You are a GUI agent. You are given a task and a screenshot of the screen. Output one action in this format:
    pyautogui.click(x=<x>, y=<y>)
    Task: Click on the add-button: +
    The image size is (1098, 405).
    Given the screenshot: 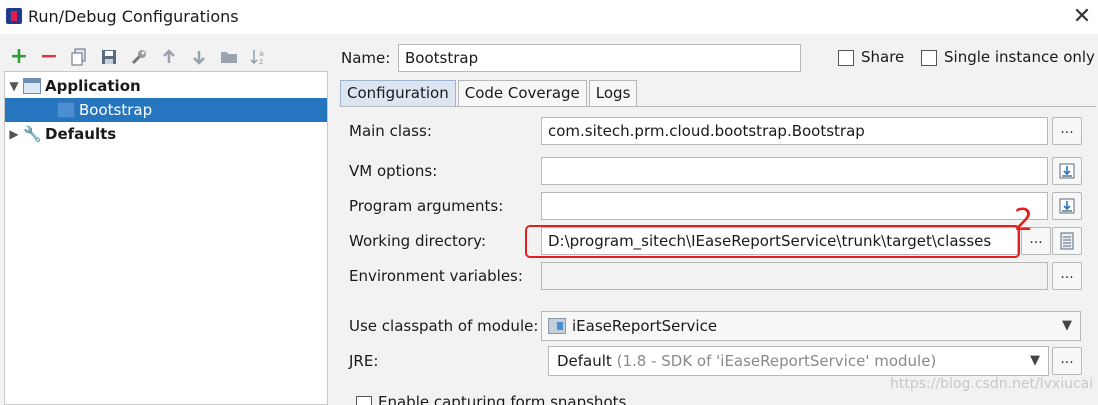 What is the action you would take?
    pyautogui.click(x=19, y=57)
    